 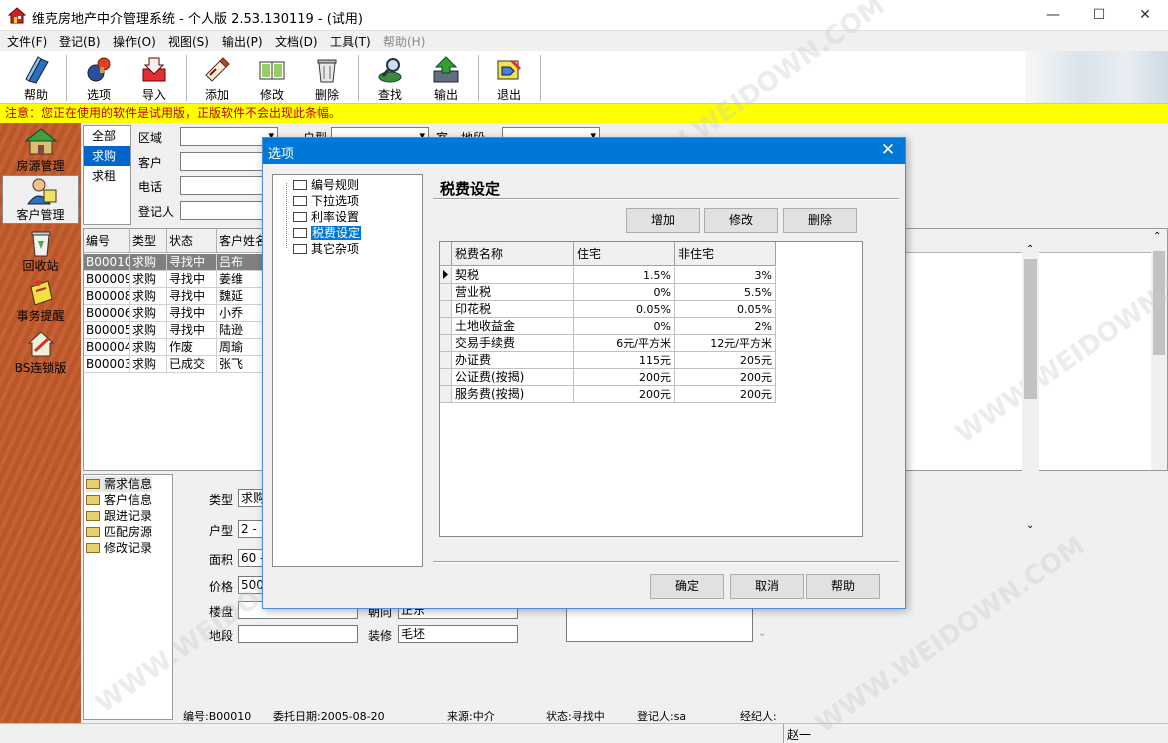 I want to click on table-cell: 小乔, so click(x=241, y=313).